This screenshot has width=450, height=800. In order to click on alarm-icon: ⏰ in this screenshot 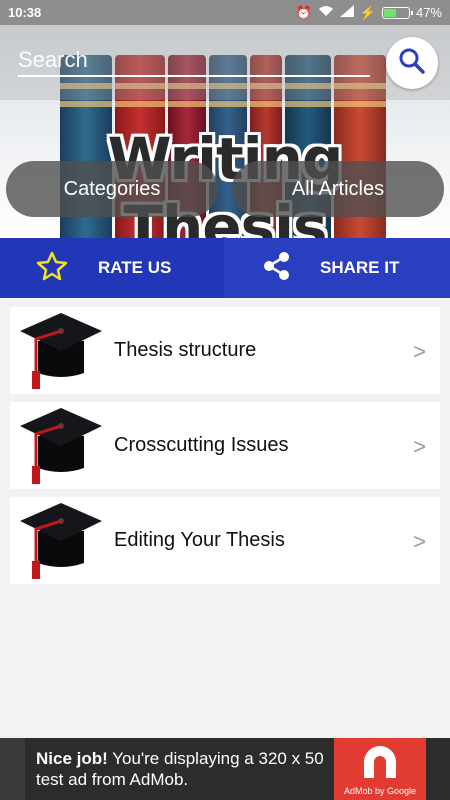, I will do `click(303, 12)`.